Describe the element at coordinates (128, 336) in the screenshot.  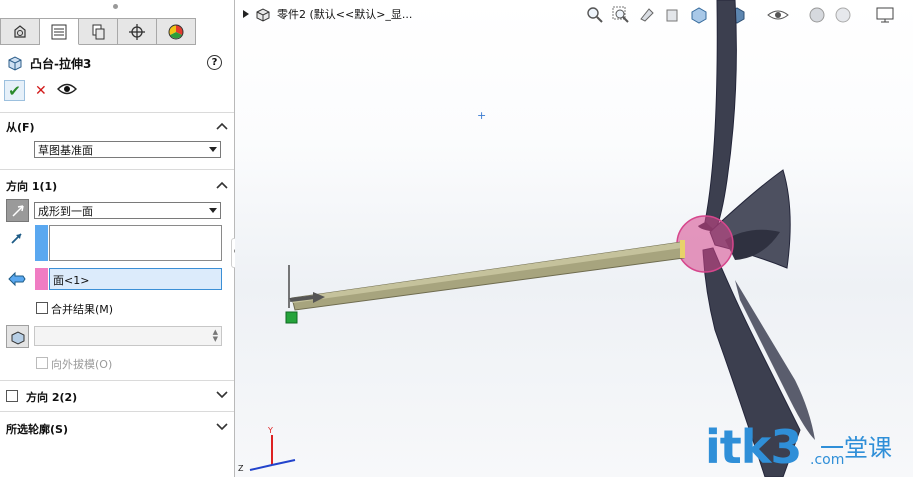
I see `draft-angle-input: ▲ ▼` at that location.